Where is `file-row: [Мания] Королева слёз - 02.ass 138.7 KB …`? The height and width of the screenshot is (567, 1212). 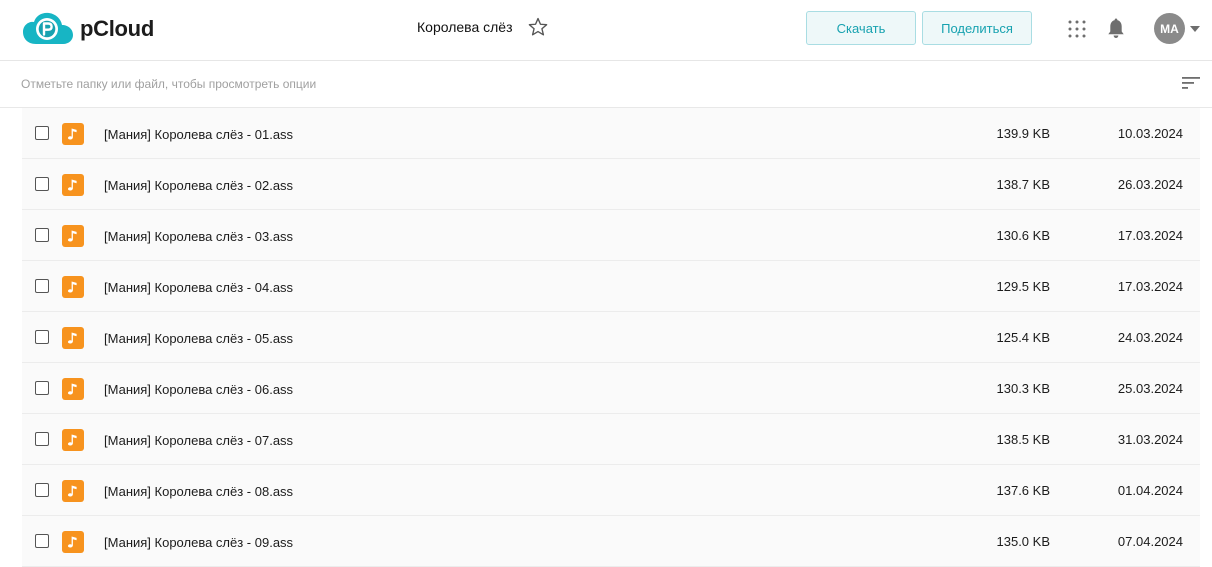 file-row: [Мания] Королева слёз - 02.ass 138.7 KB … is located at coordinates (611, 184).